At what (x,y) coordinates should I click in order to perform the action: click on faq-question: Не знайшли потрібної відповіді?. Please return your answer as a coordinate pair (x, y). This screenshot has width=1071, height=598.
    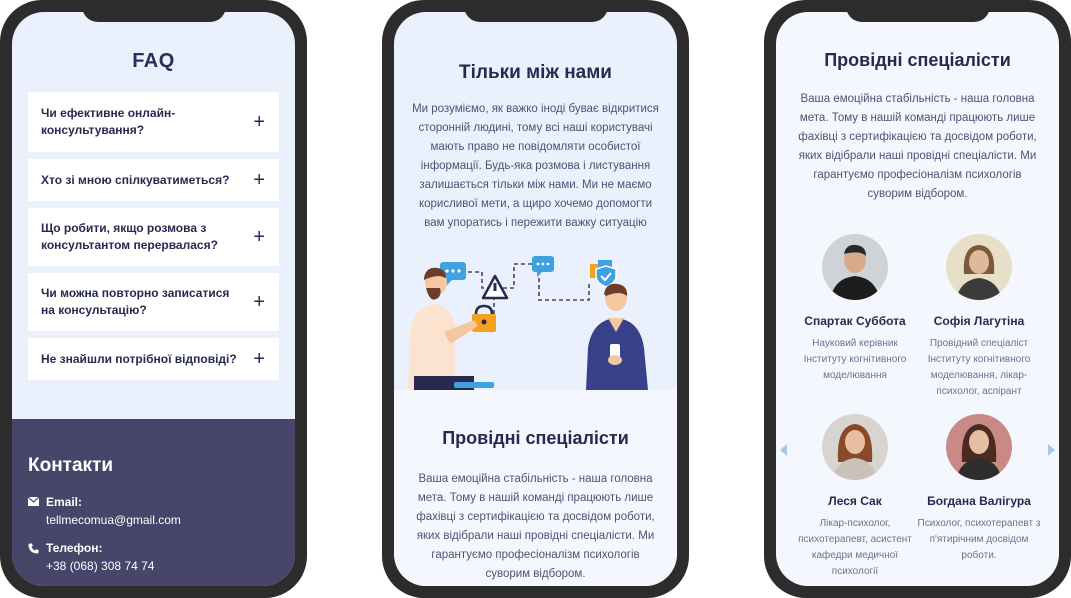
    Looking at the image, I should click on (139, 358).